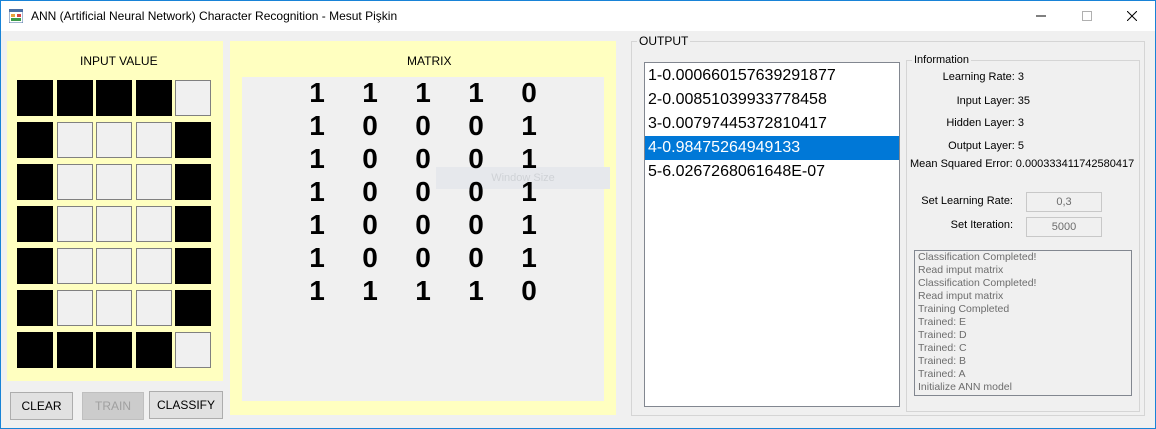  Describe the element at coordinates (964, 309) in the screenshot. I see `log-line: Training Completed` at that location.